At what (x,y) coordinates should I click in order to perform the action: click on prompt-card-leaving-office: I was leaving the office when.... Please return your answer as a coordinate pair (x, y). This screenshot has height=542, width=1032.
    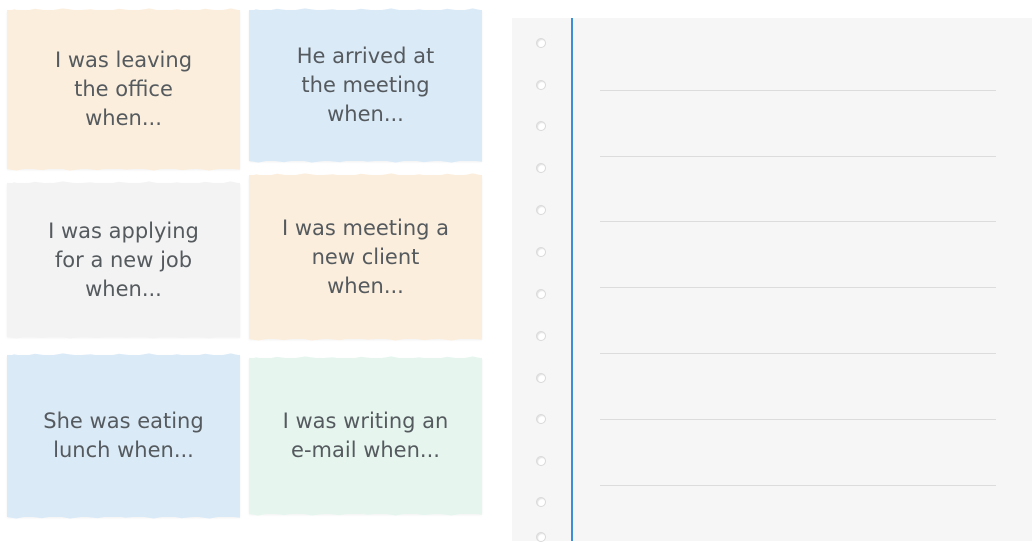
    Looking at the image, I should click on (123, 89).